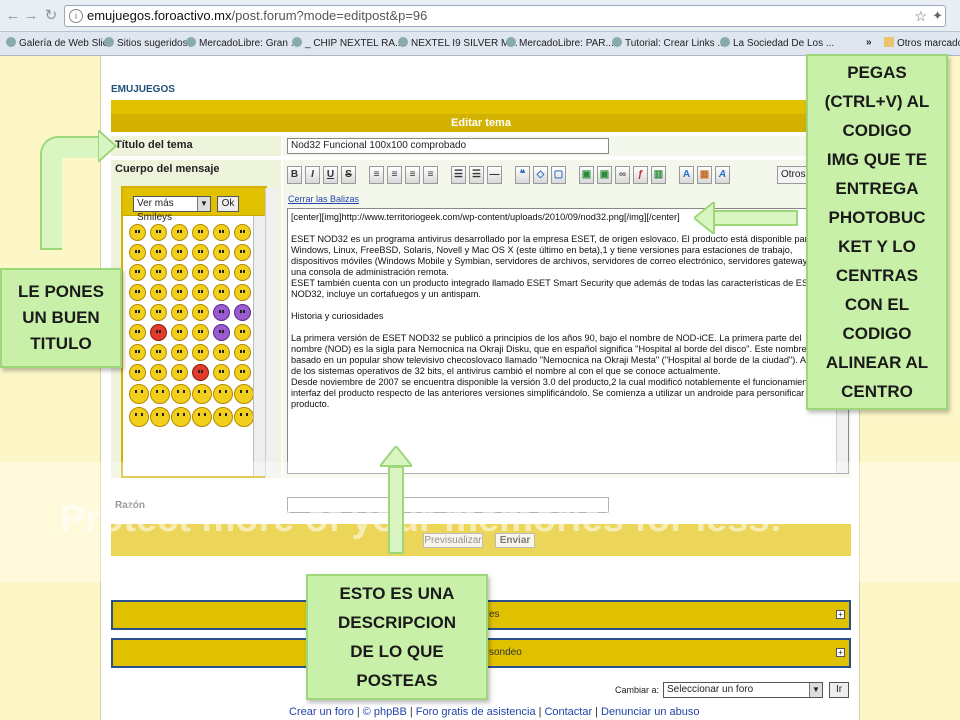  Describe the element at coordinates (869, 42) in the screenshot. I see `bookmarks-overflow-icon: »` at that location.